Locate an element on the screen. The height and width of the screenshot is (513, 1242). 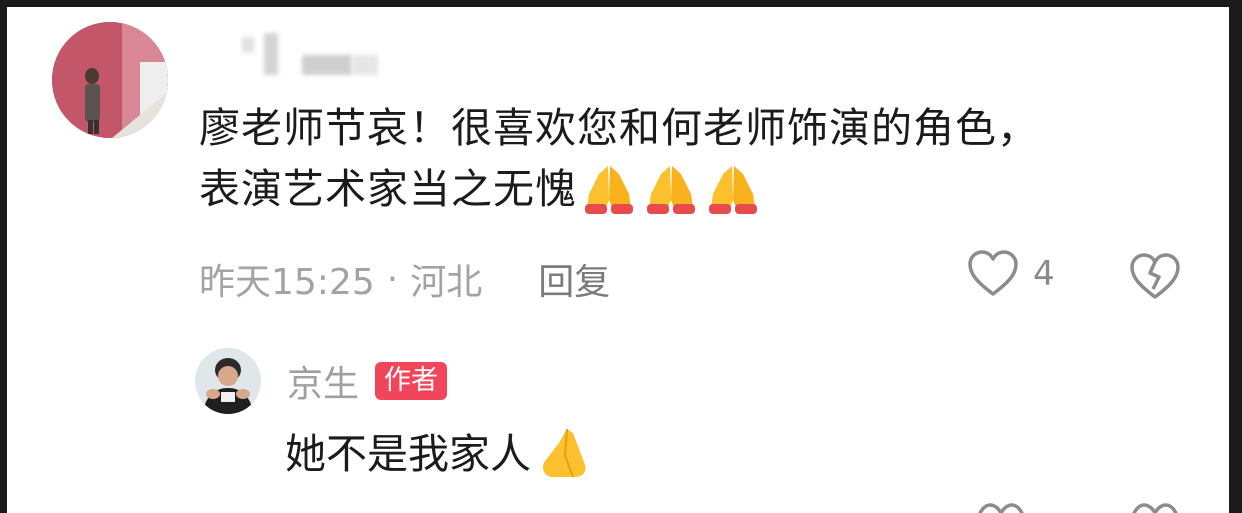
next-heart-icon is located at coordinates (1001, 507).